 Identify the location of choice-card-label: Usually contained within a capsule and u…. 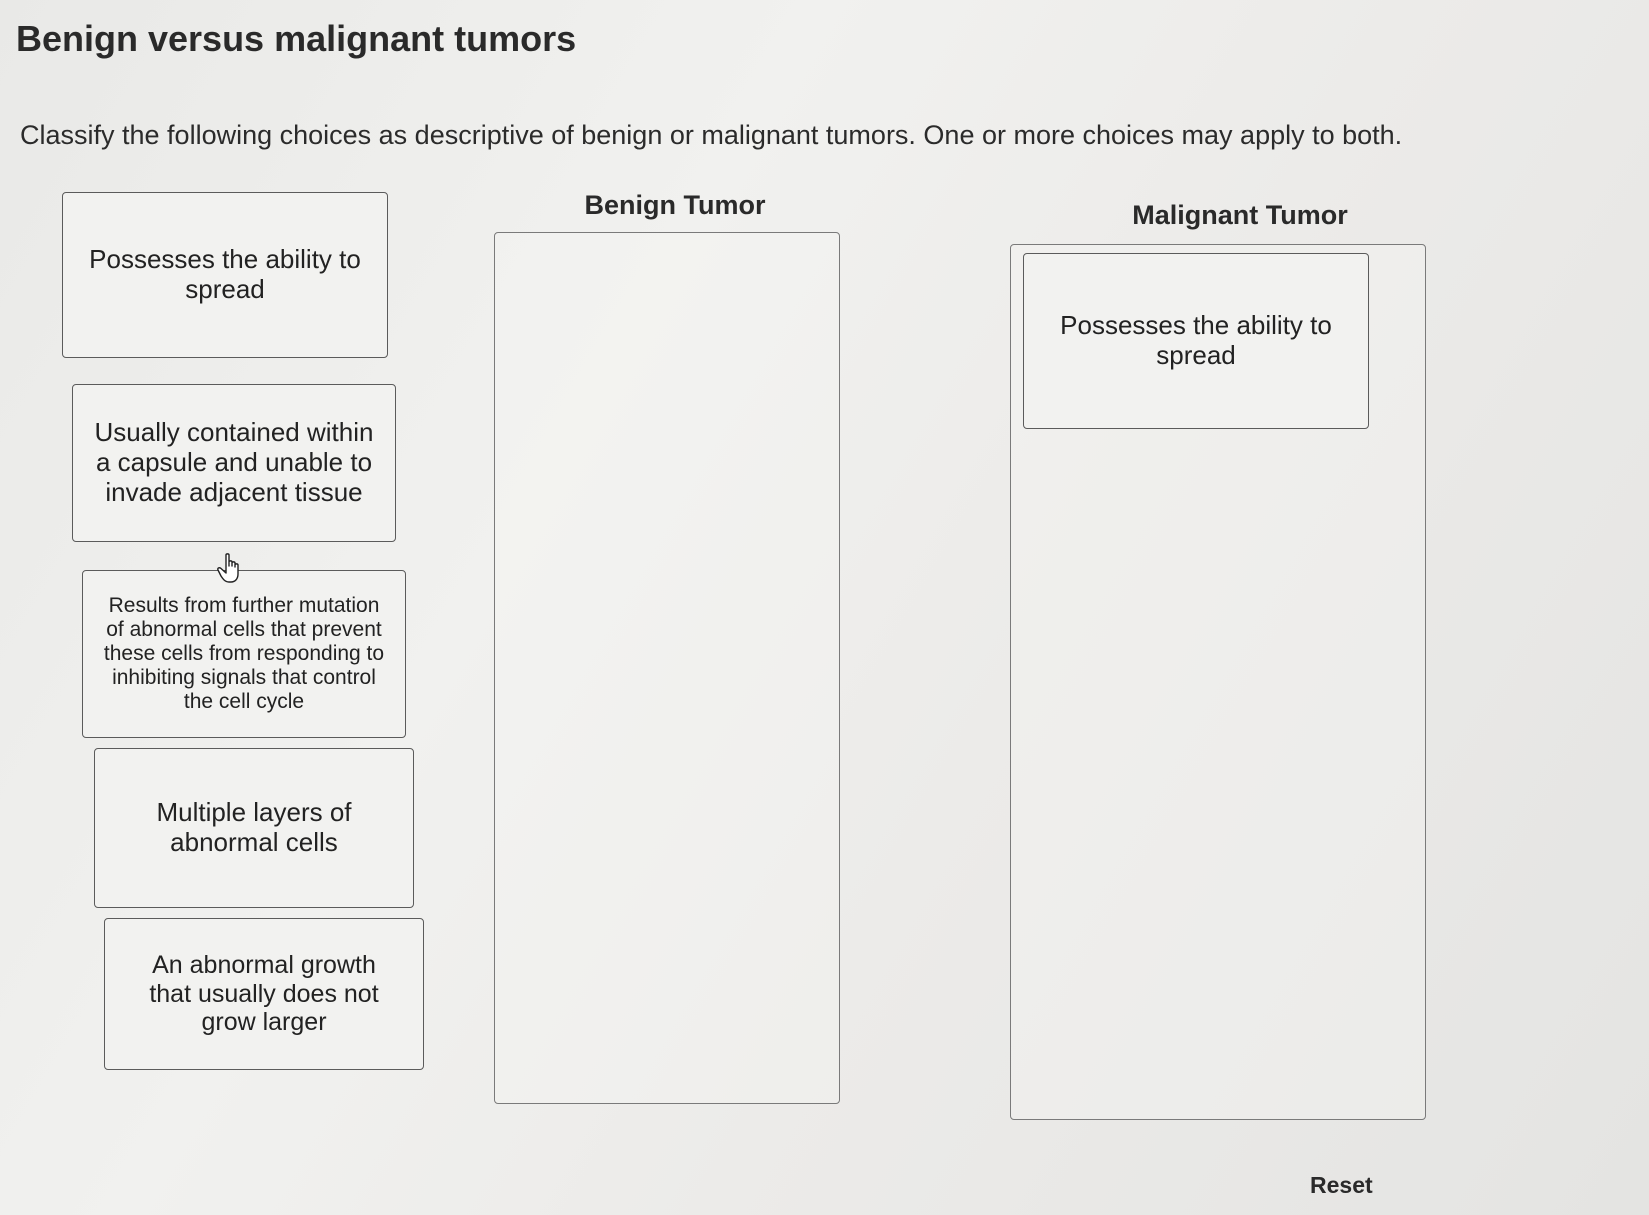
(234, 462).